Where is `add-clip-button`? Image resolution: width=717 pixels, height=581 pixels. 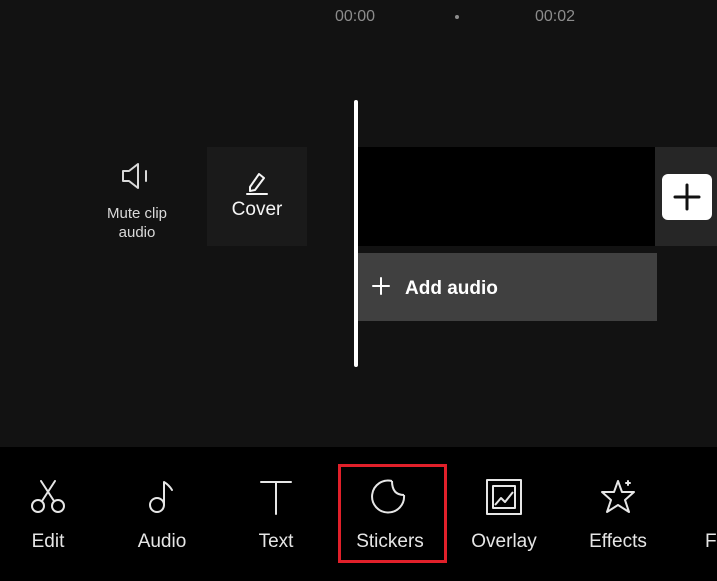
add-clip-button is located at coordinates (687, 197).